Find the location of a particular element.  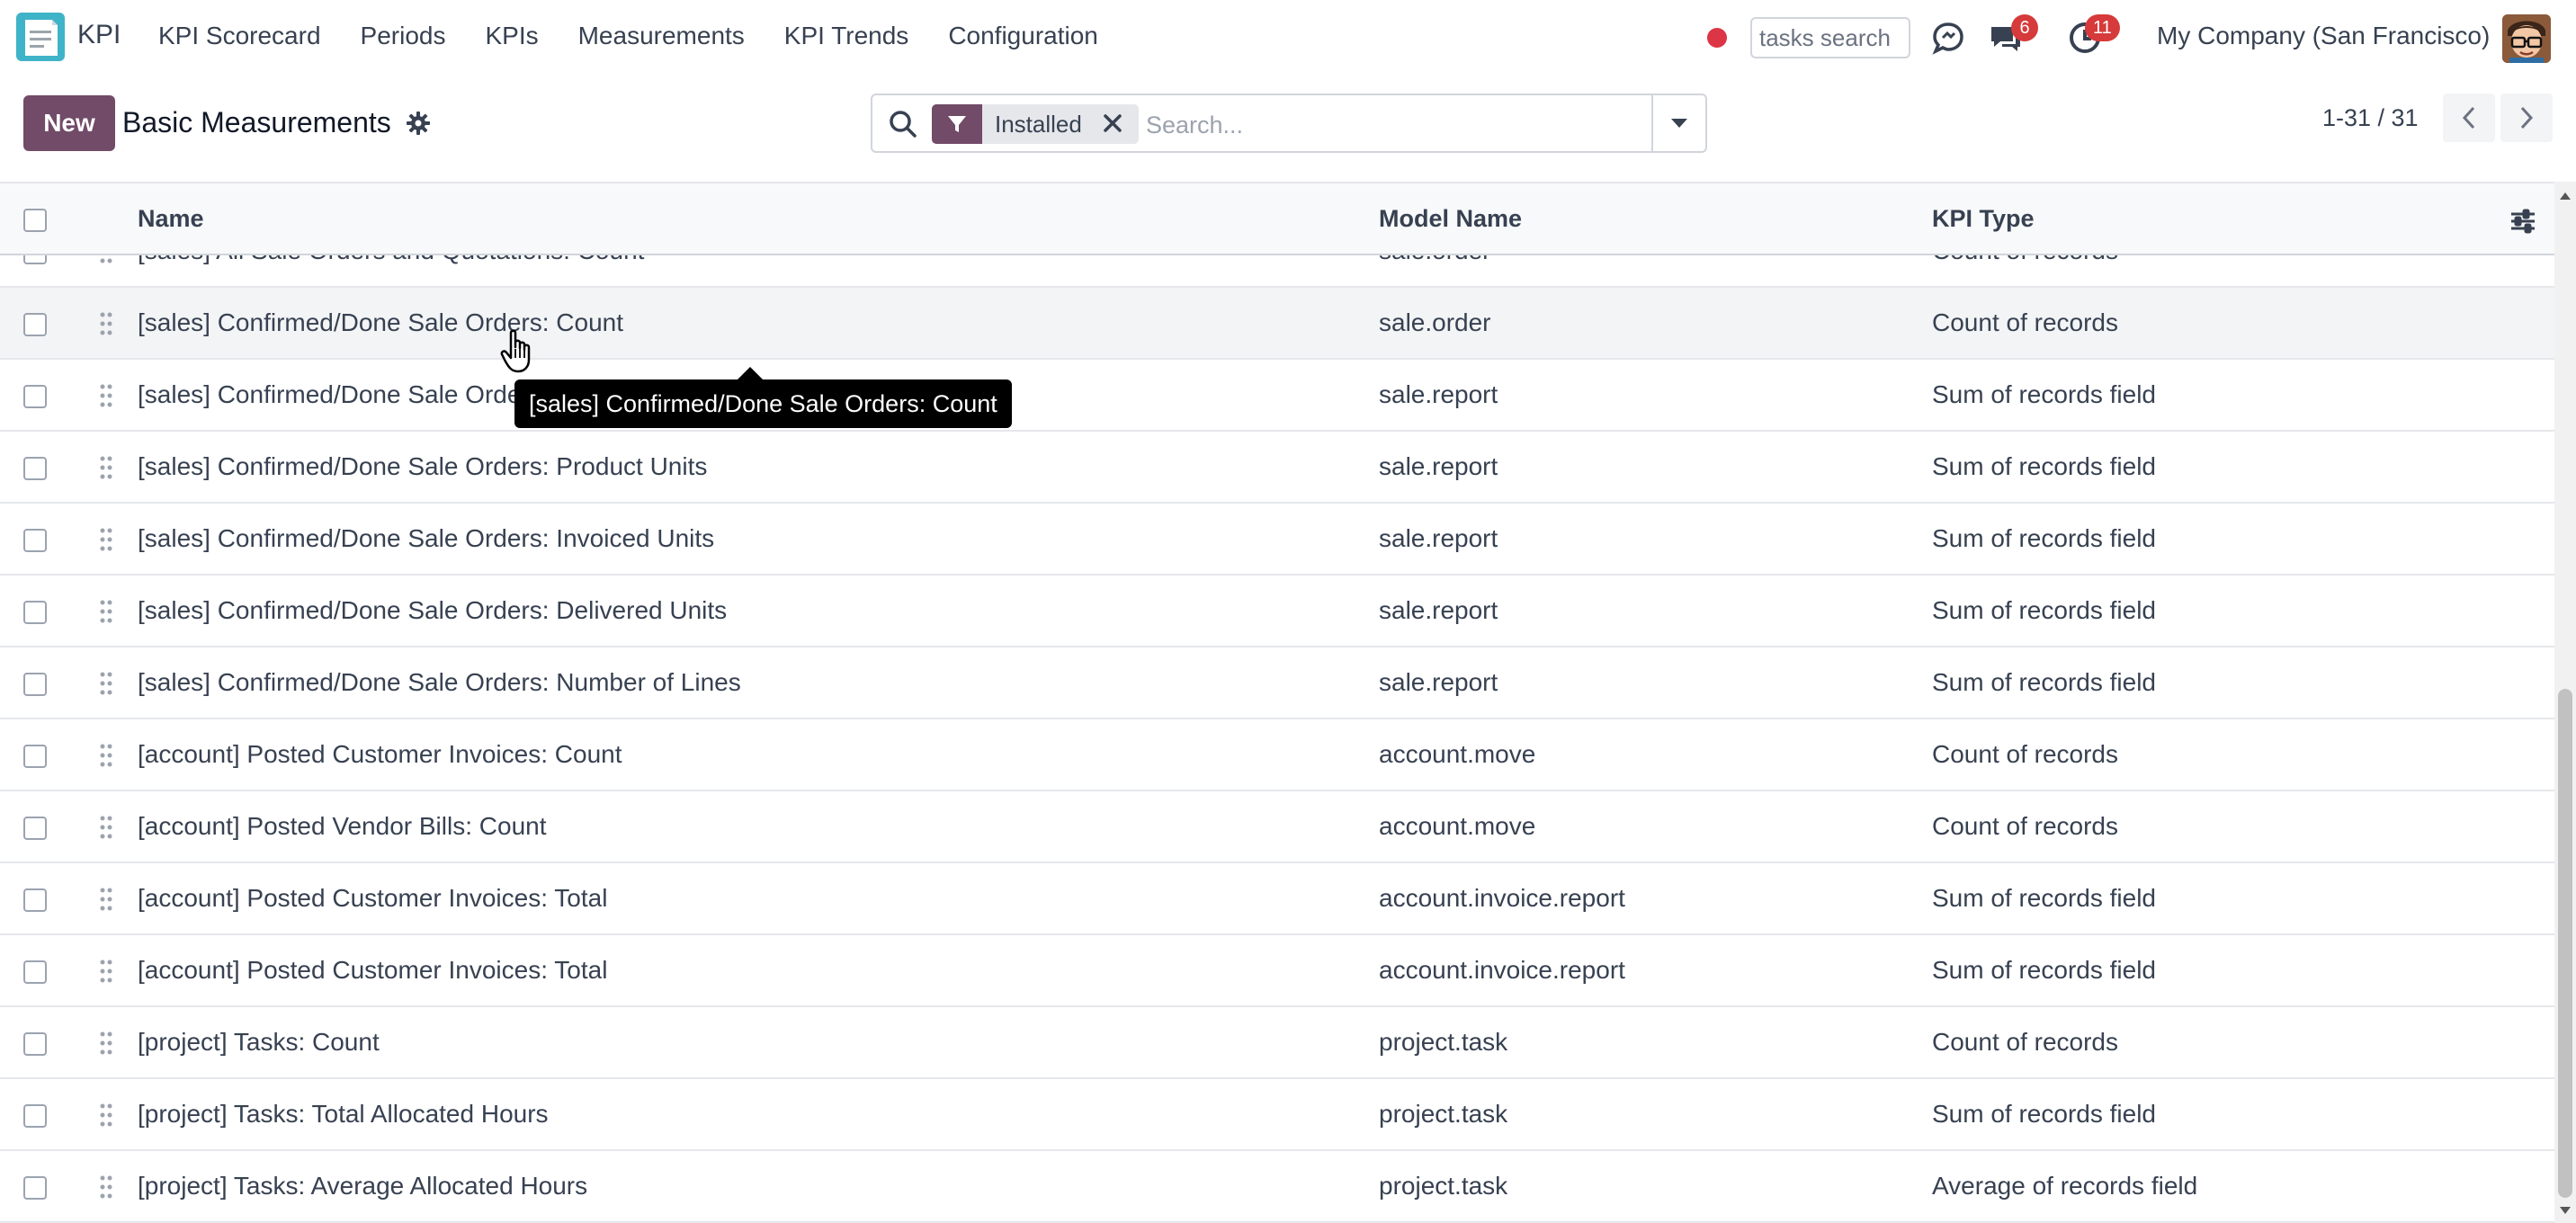

pager-value: 1-31 / 31 is located at coordinates (2370, 118).